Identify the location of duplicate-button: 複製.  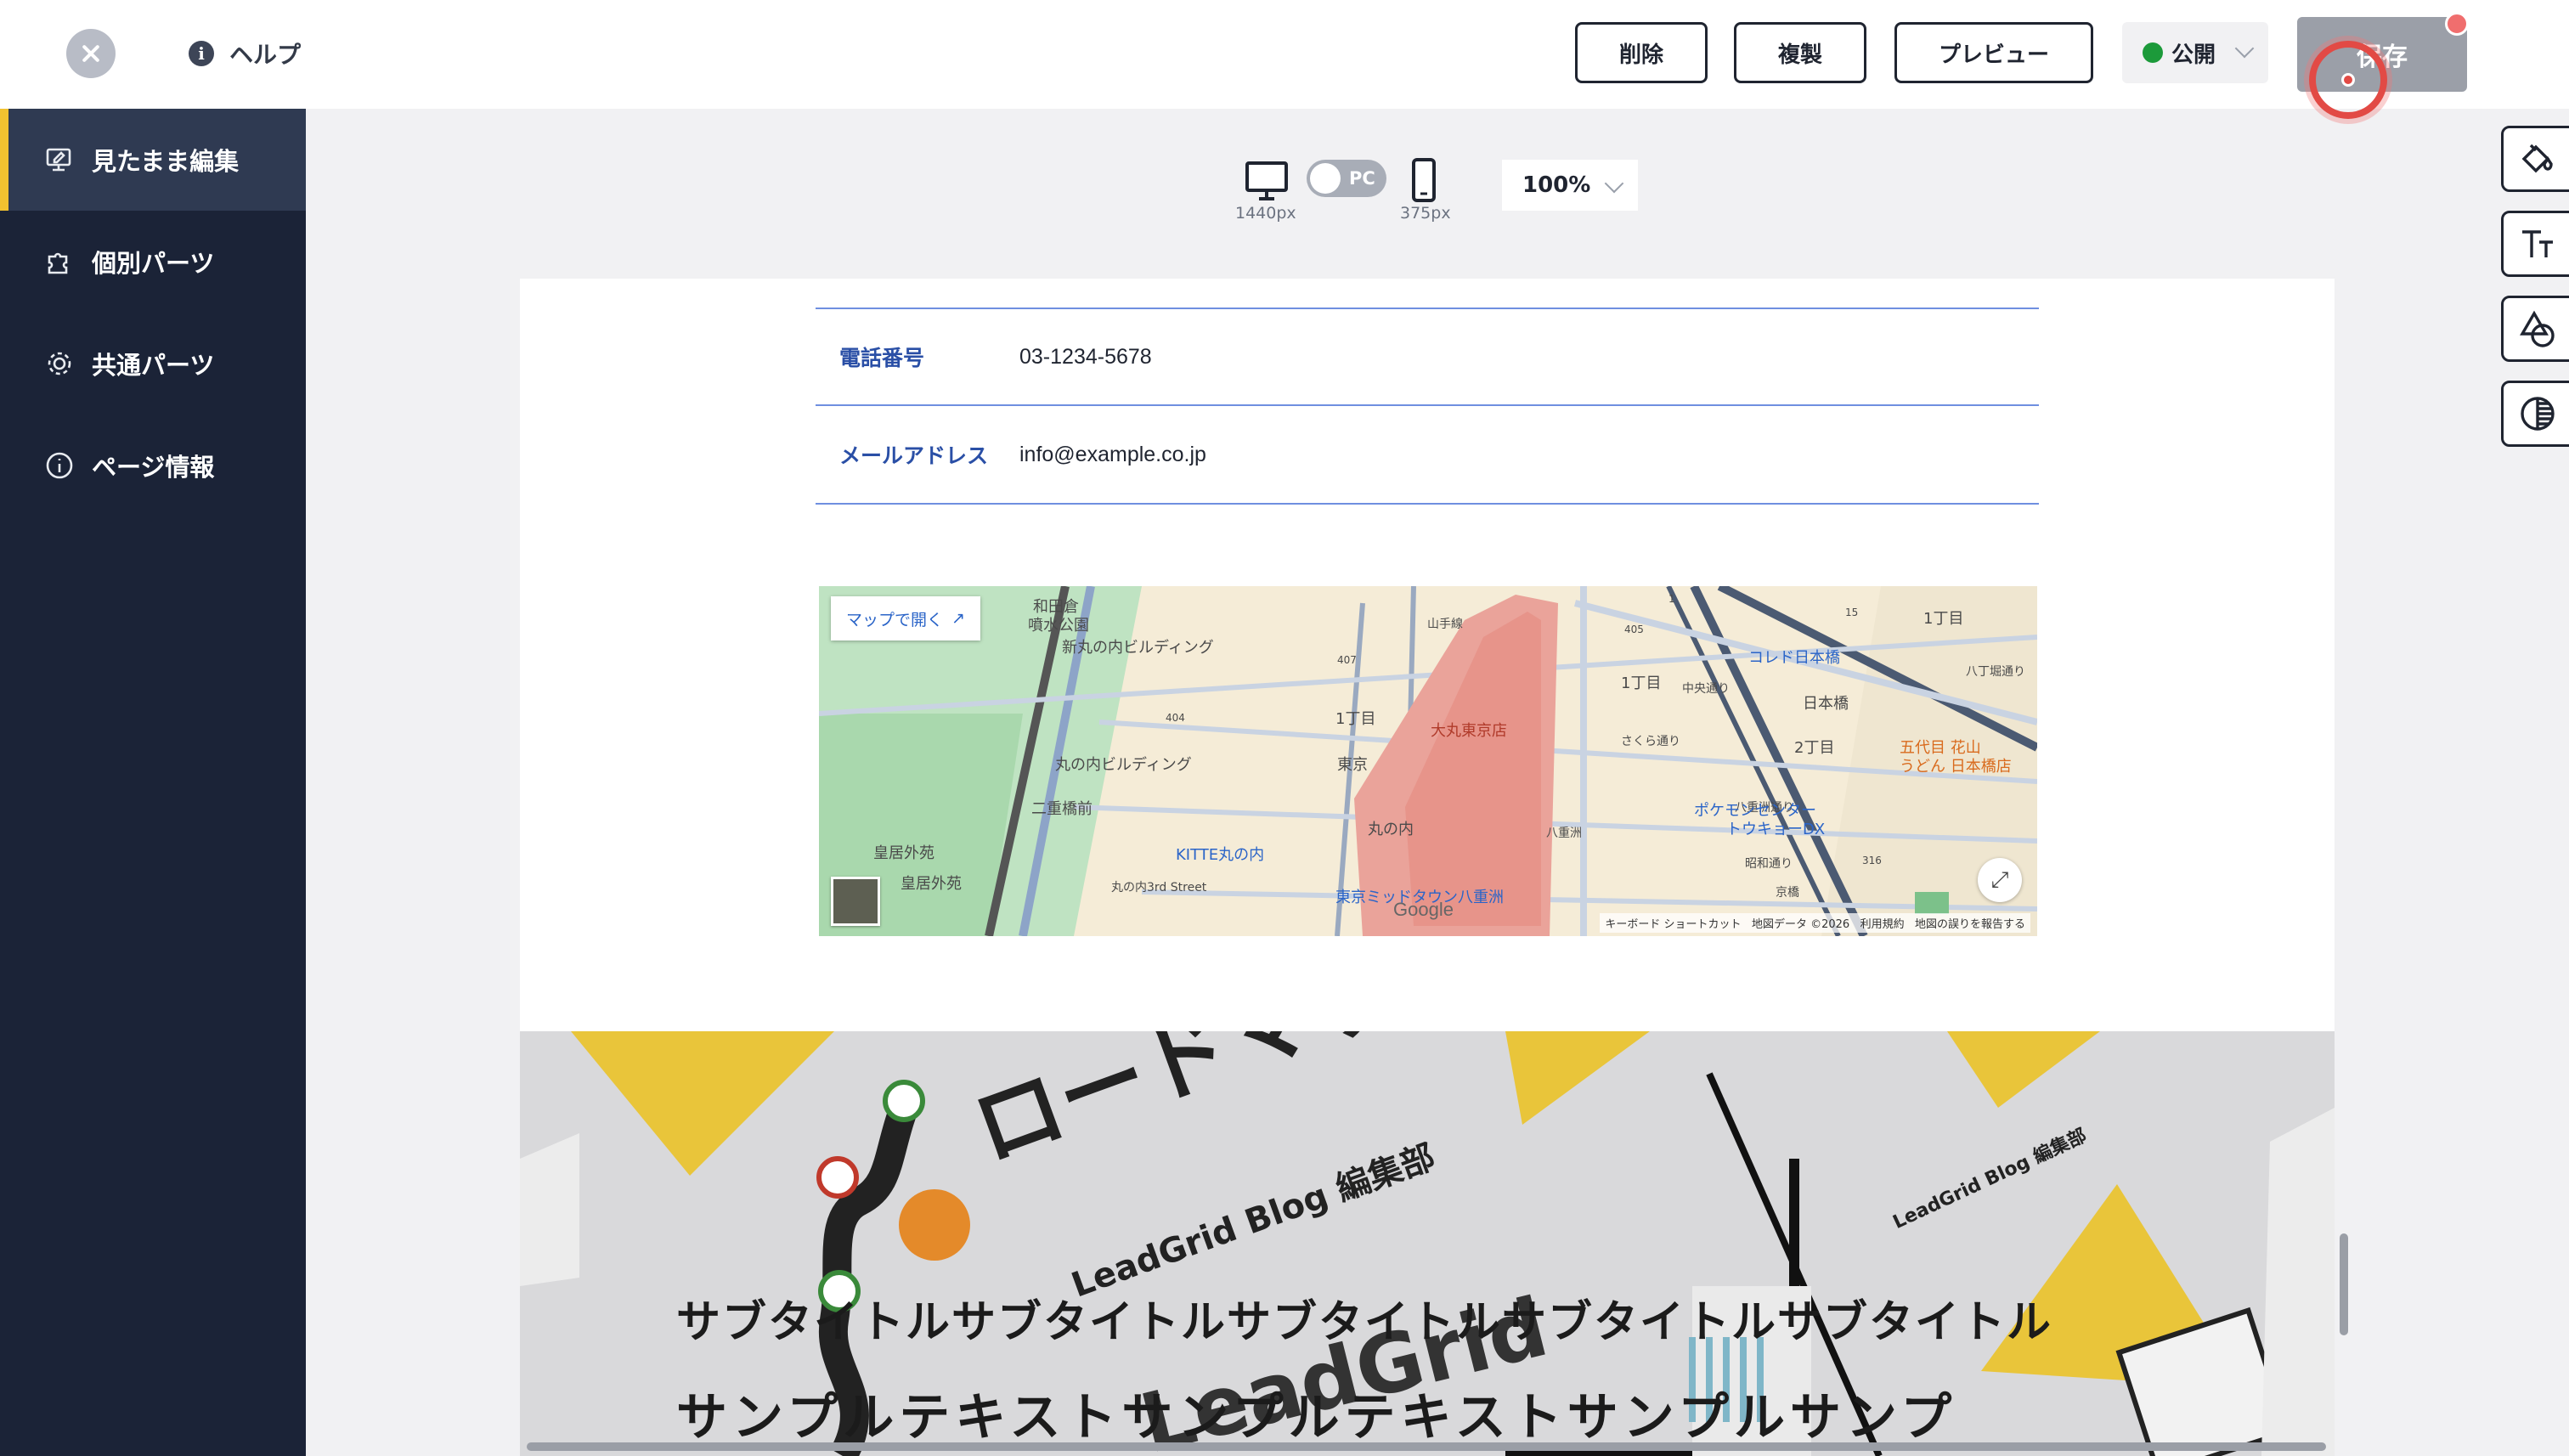
(1800, 53).